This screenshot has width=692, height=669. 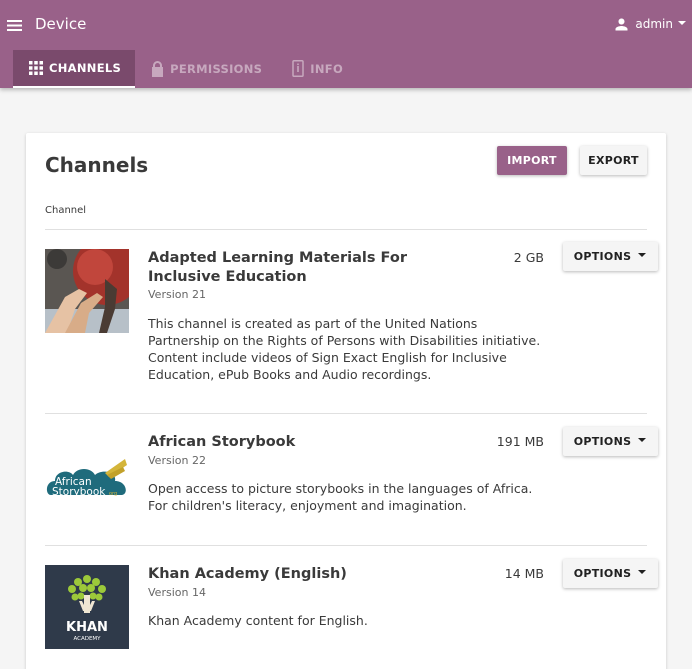 What do you see at coordinates (613, 160) in the screenshot?
I see `export-button: EXPORT` at bounding box center [613, 160].